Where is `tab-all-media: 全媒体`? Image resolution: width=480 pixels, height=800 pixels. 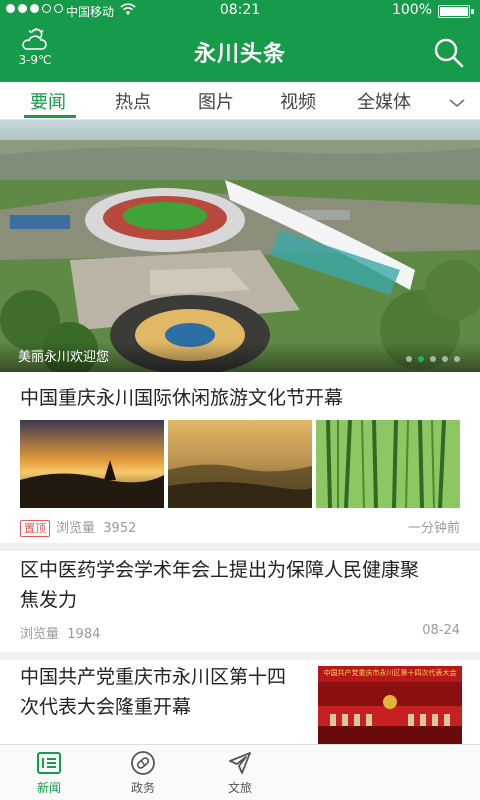 tab-all-media: 全媒体 is located at coordinates (384, 101).